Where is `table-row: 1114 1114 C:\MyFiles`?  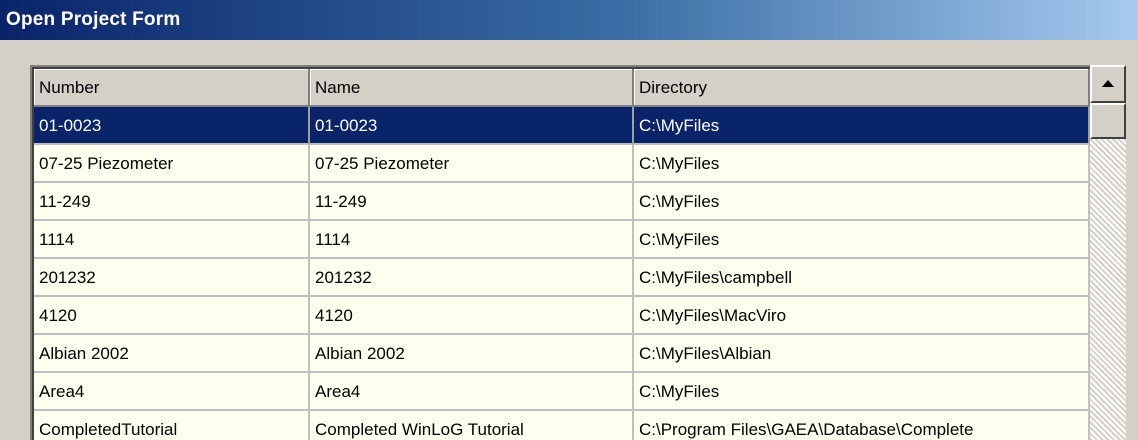
table-row: 1114 1114 C:\MyFiles is located at coordinates (562, 240).